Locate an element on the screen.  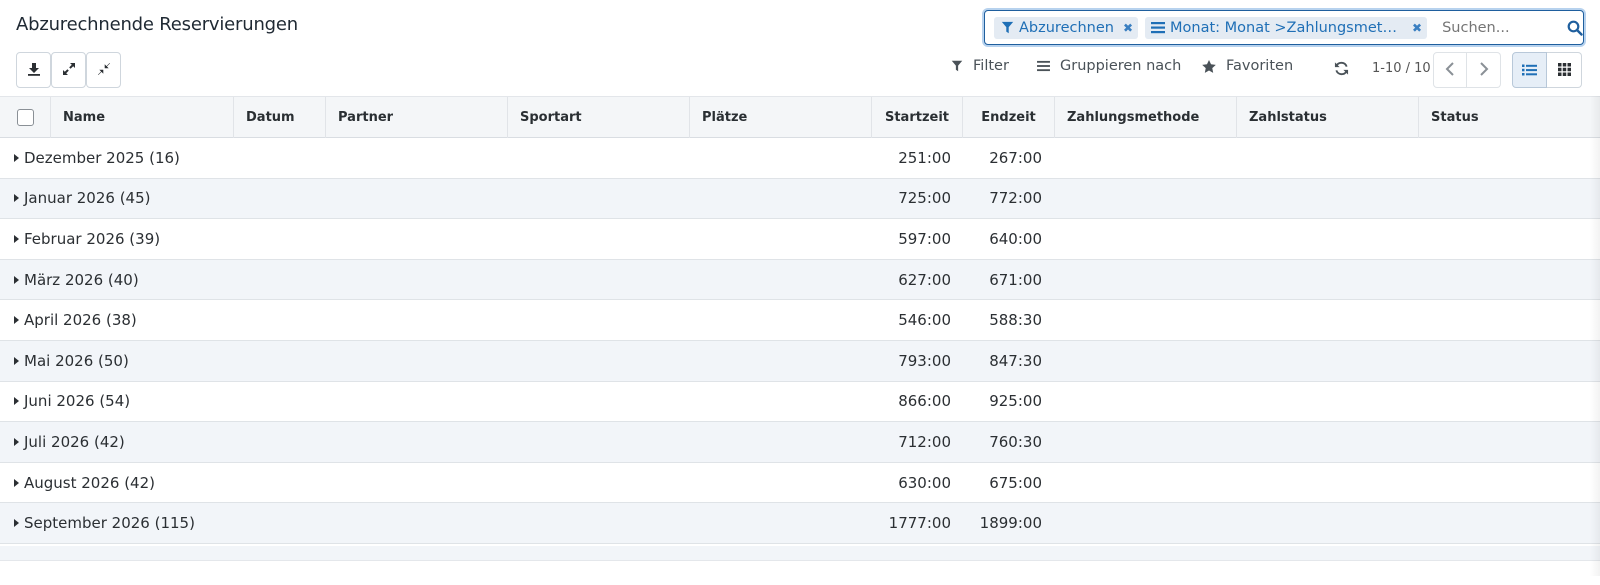
star-icon is located at coordinates (1209, 66).